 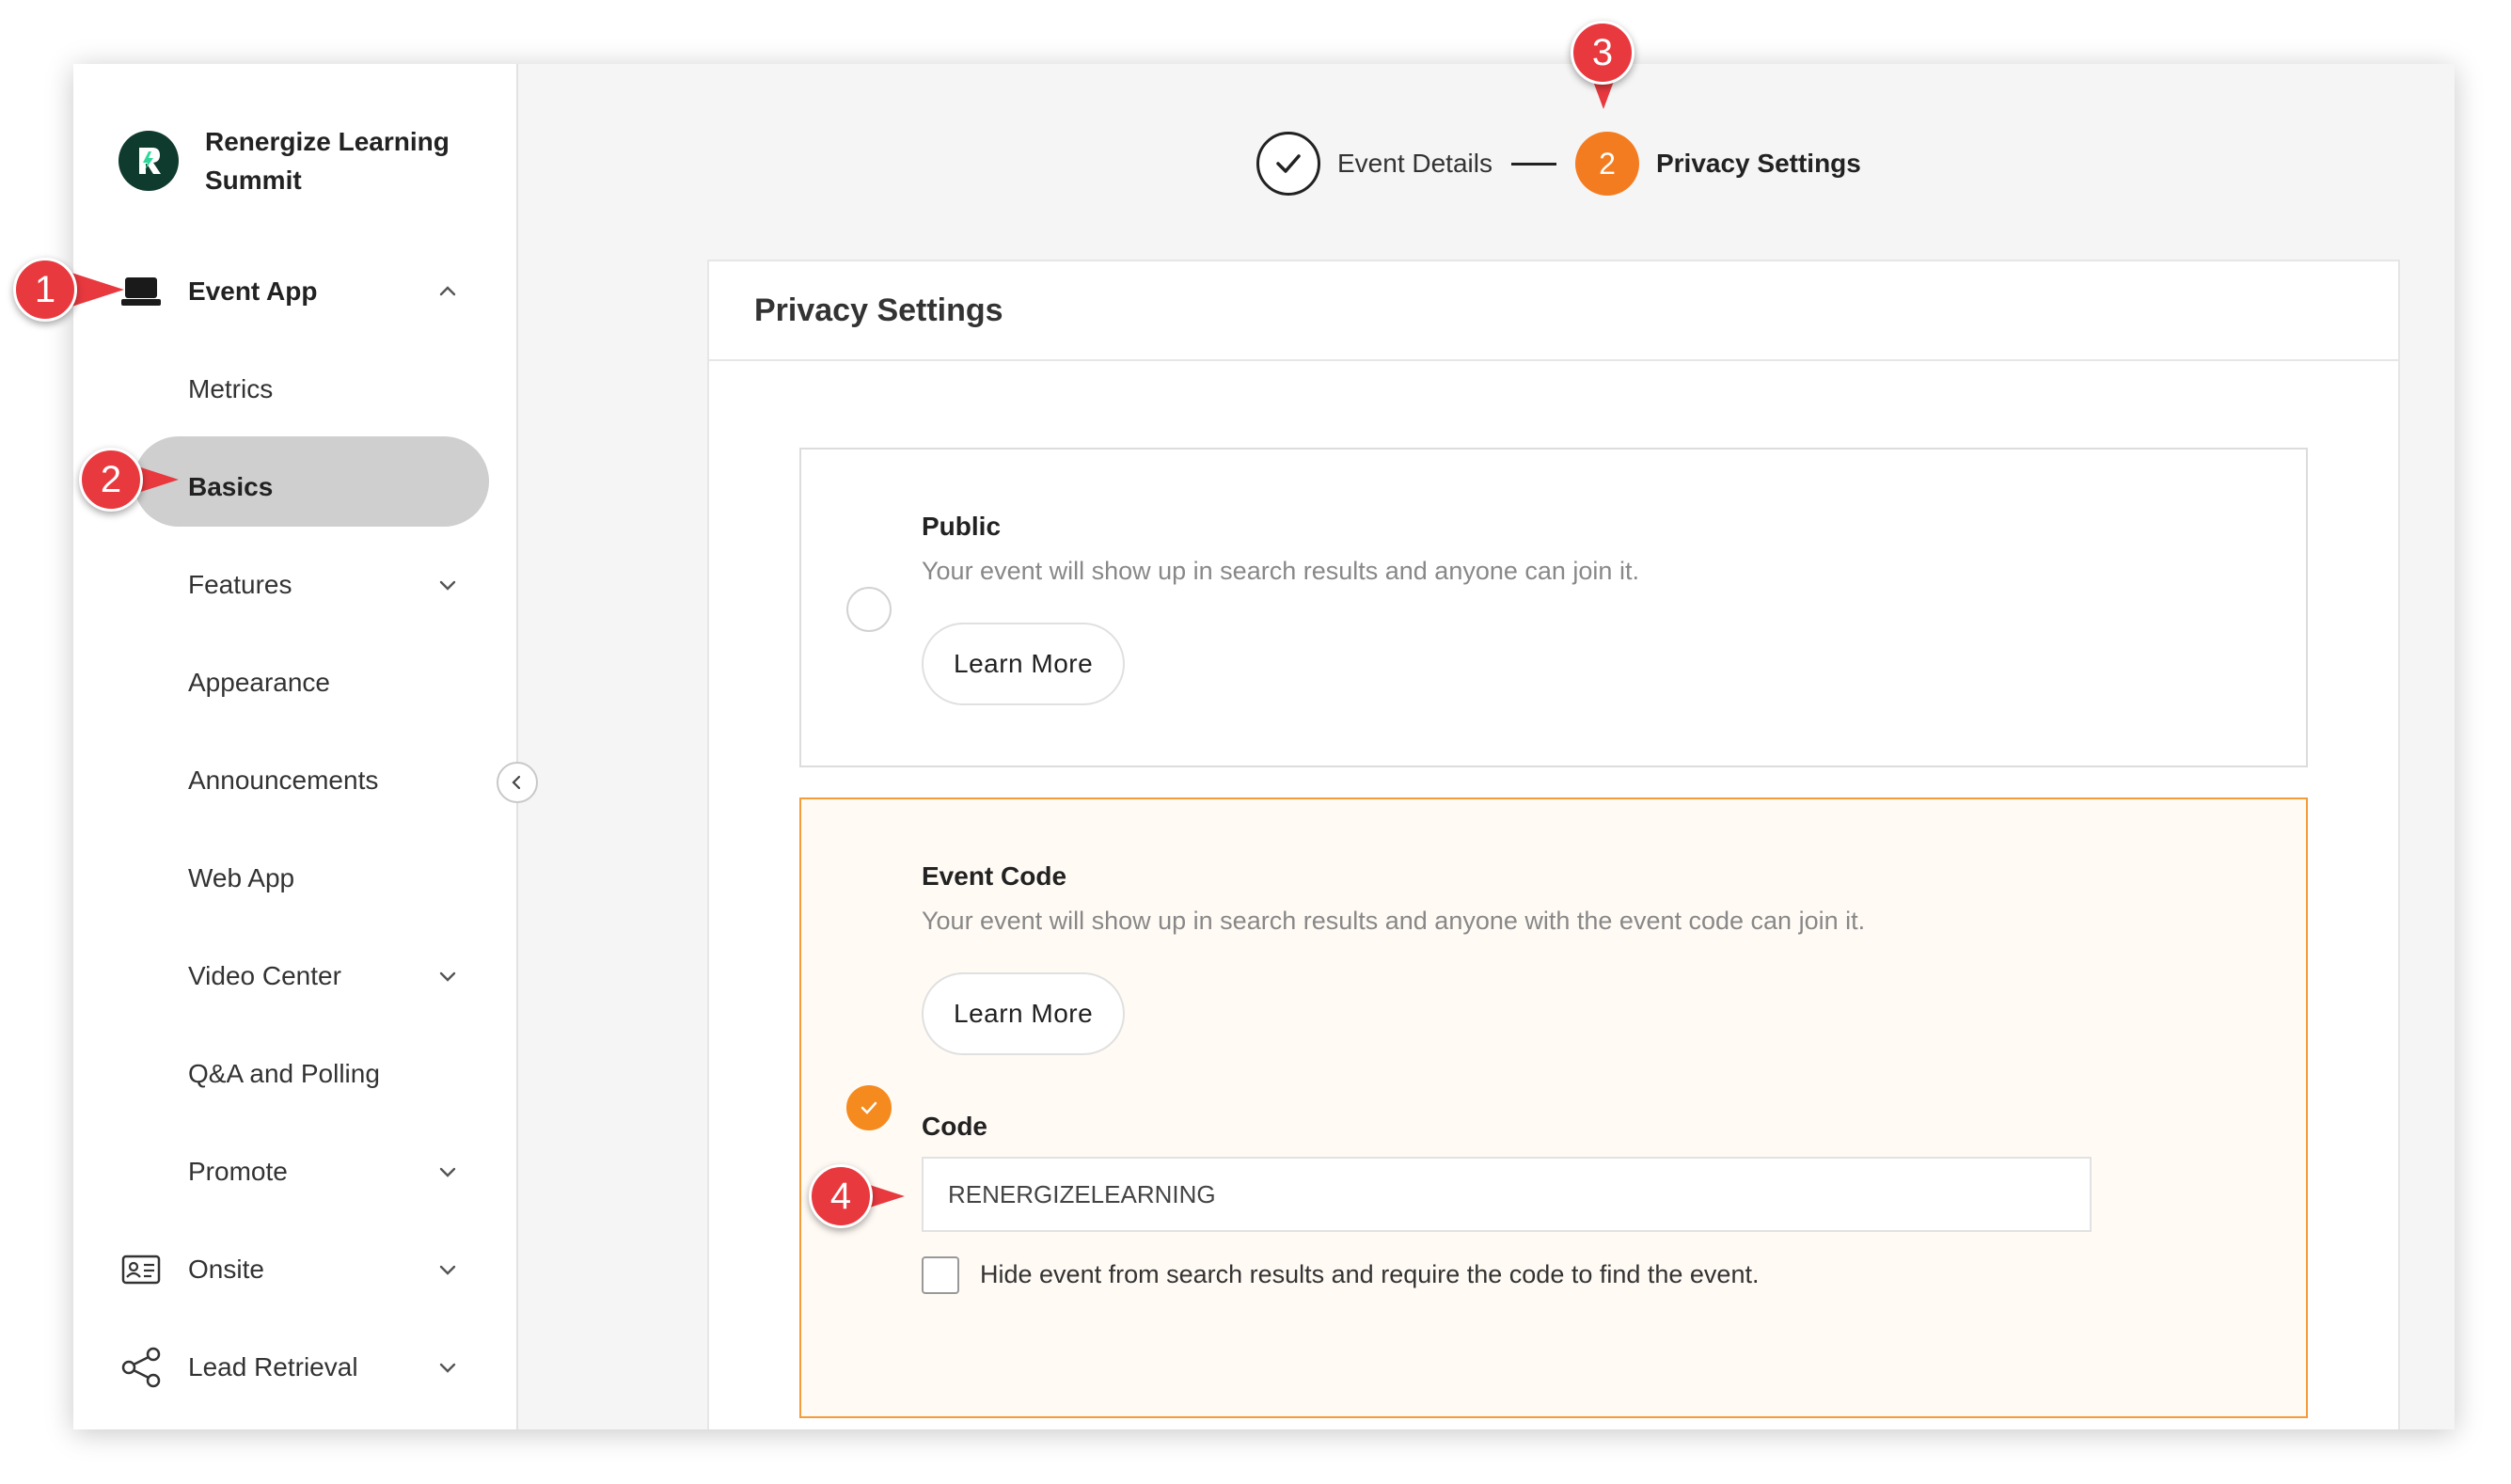 I want to click on share-icon, so click(x=141, y=1367).